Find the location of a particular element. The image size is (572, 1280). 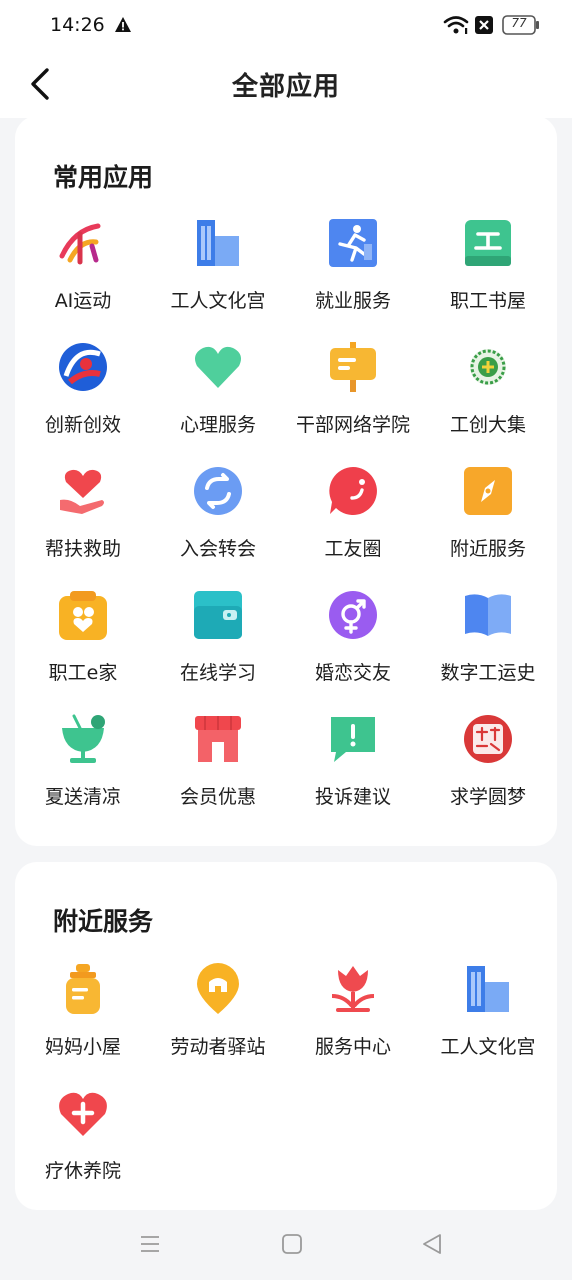

app-label: 工创大集 is located at coordinates (487, 425).